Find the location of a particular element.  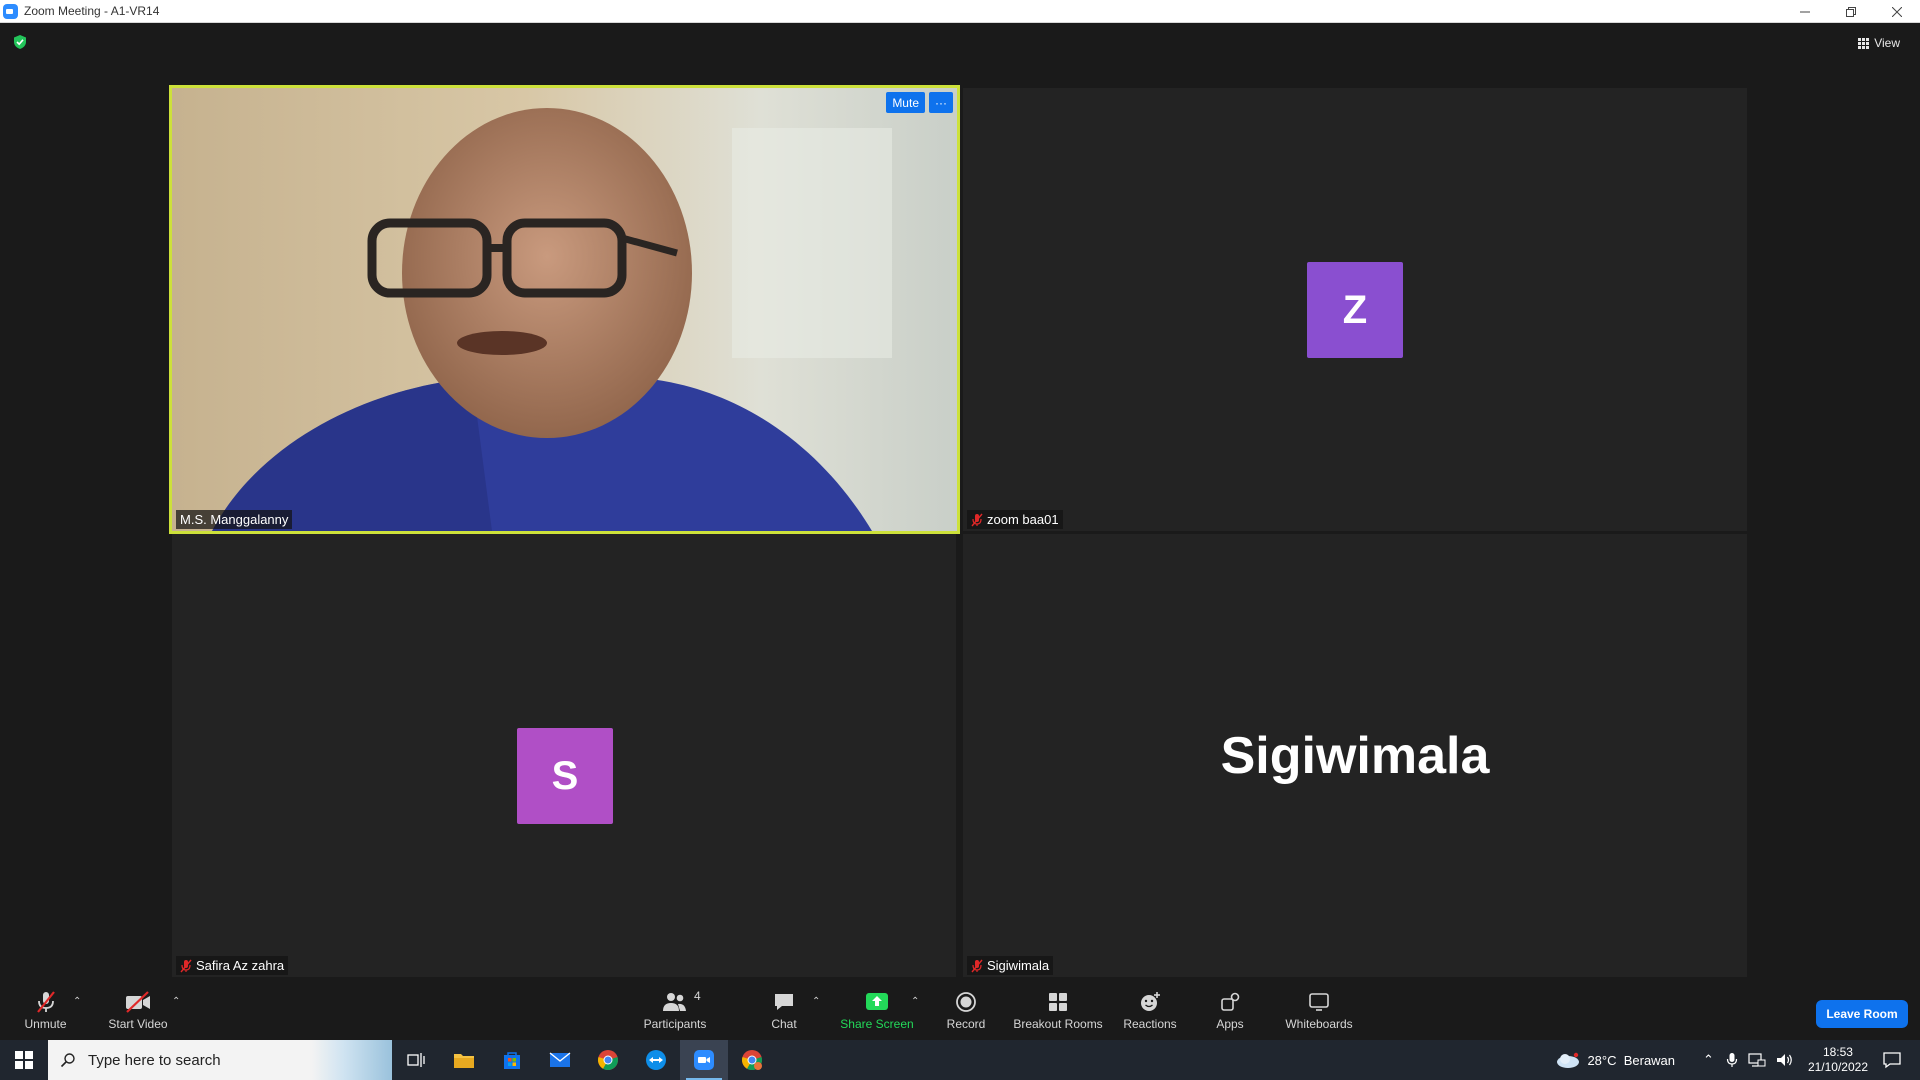

avatar: Z is located at coordinates (1355, 310).